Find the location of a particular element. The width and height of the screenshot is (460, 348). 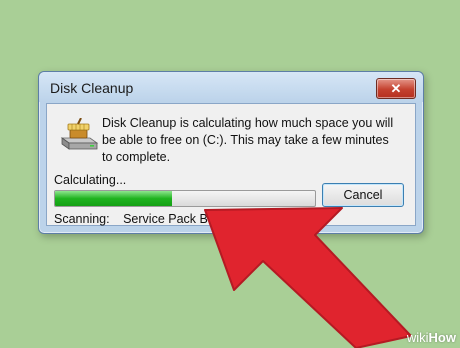

wikihow-watermark: wikiHow is located at coordinates (431, 337).